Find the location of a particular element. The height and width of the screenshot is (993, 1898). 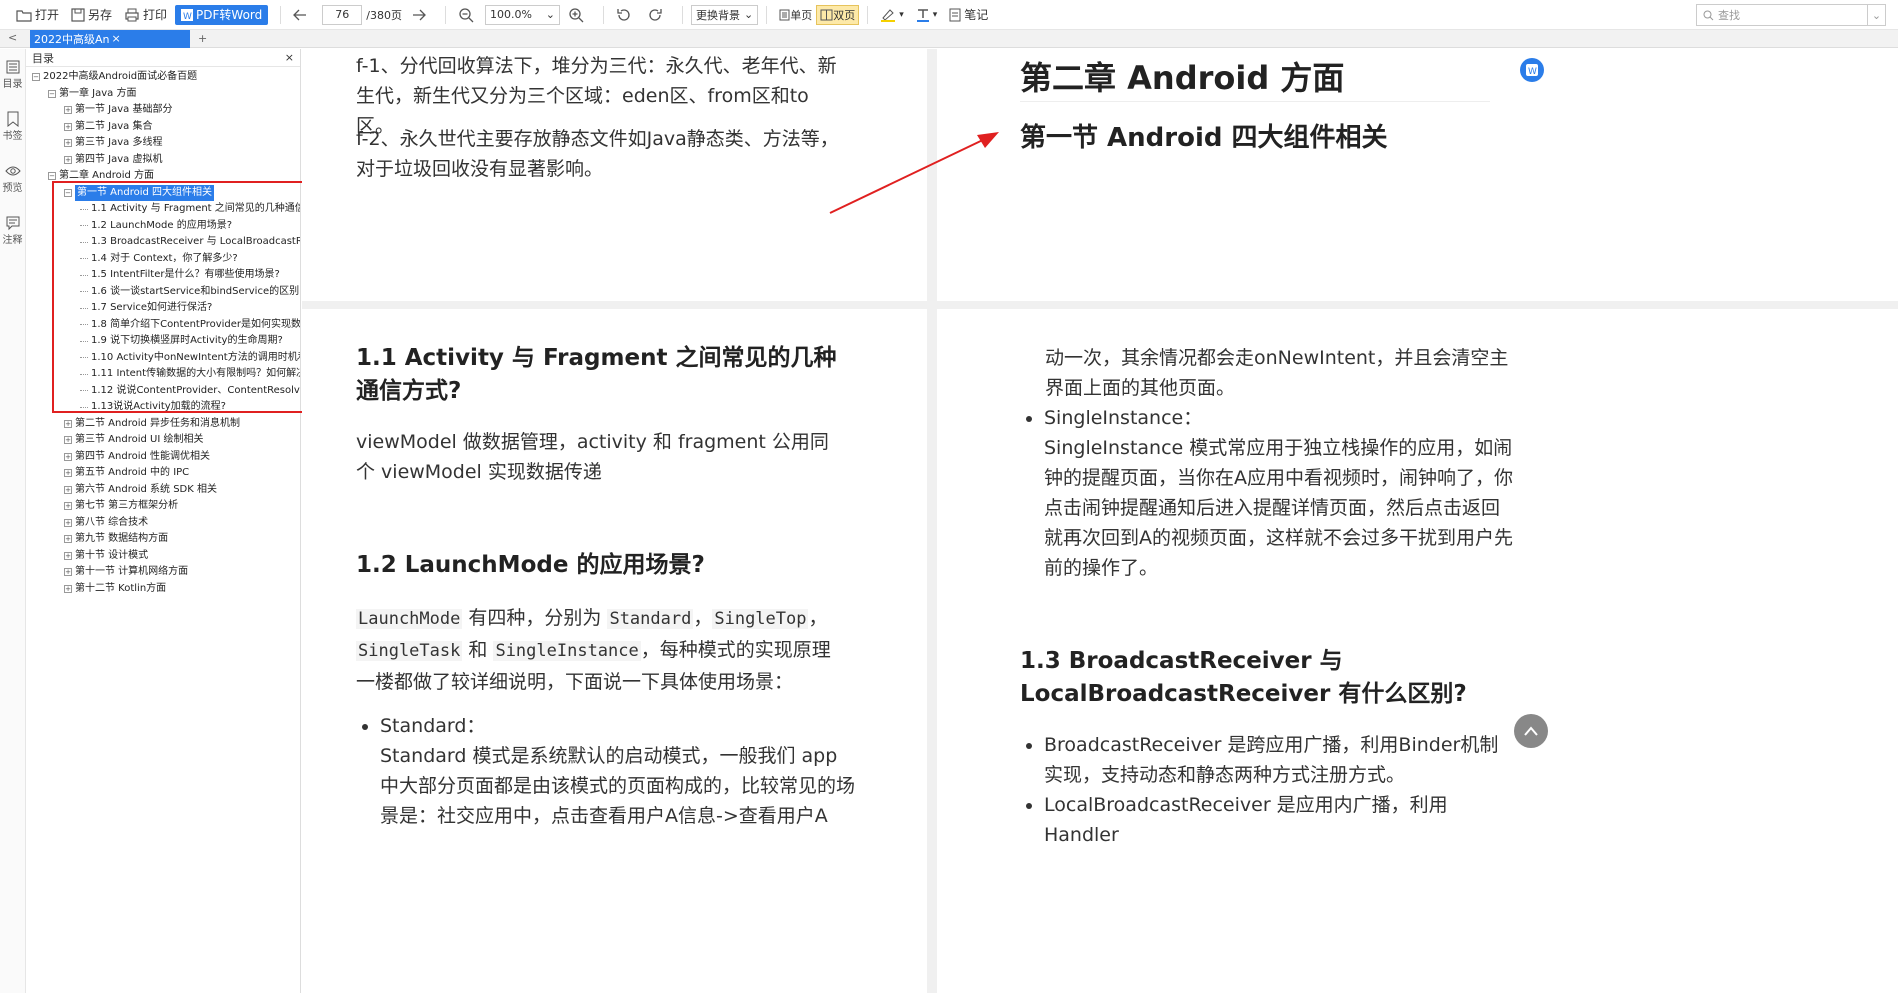

notes-button: 笔记 is located at coordinates (968, 15).